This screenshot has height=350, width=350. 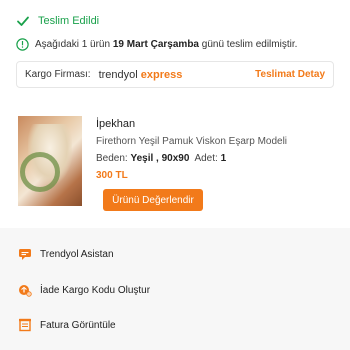 What do you see at coordinates (223, 158) in the screenshot?
I see `qty-value: 1` at bounding box center [223, 158].